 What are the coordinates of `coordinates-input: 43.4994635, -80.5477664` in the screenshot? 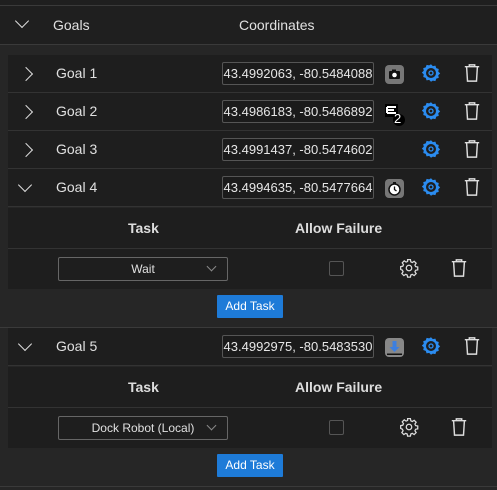 It's located at (298, 187).